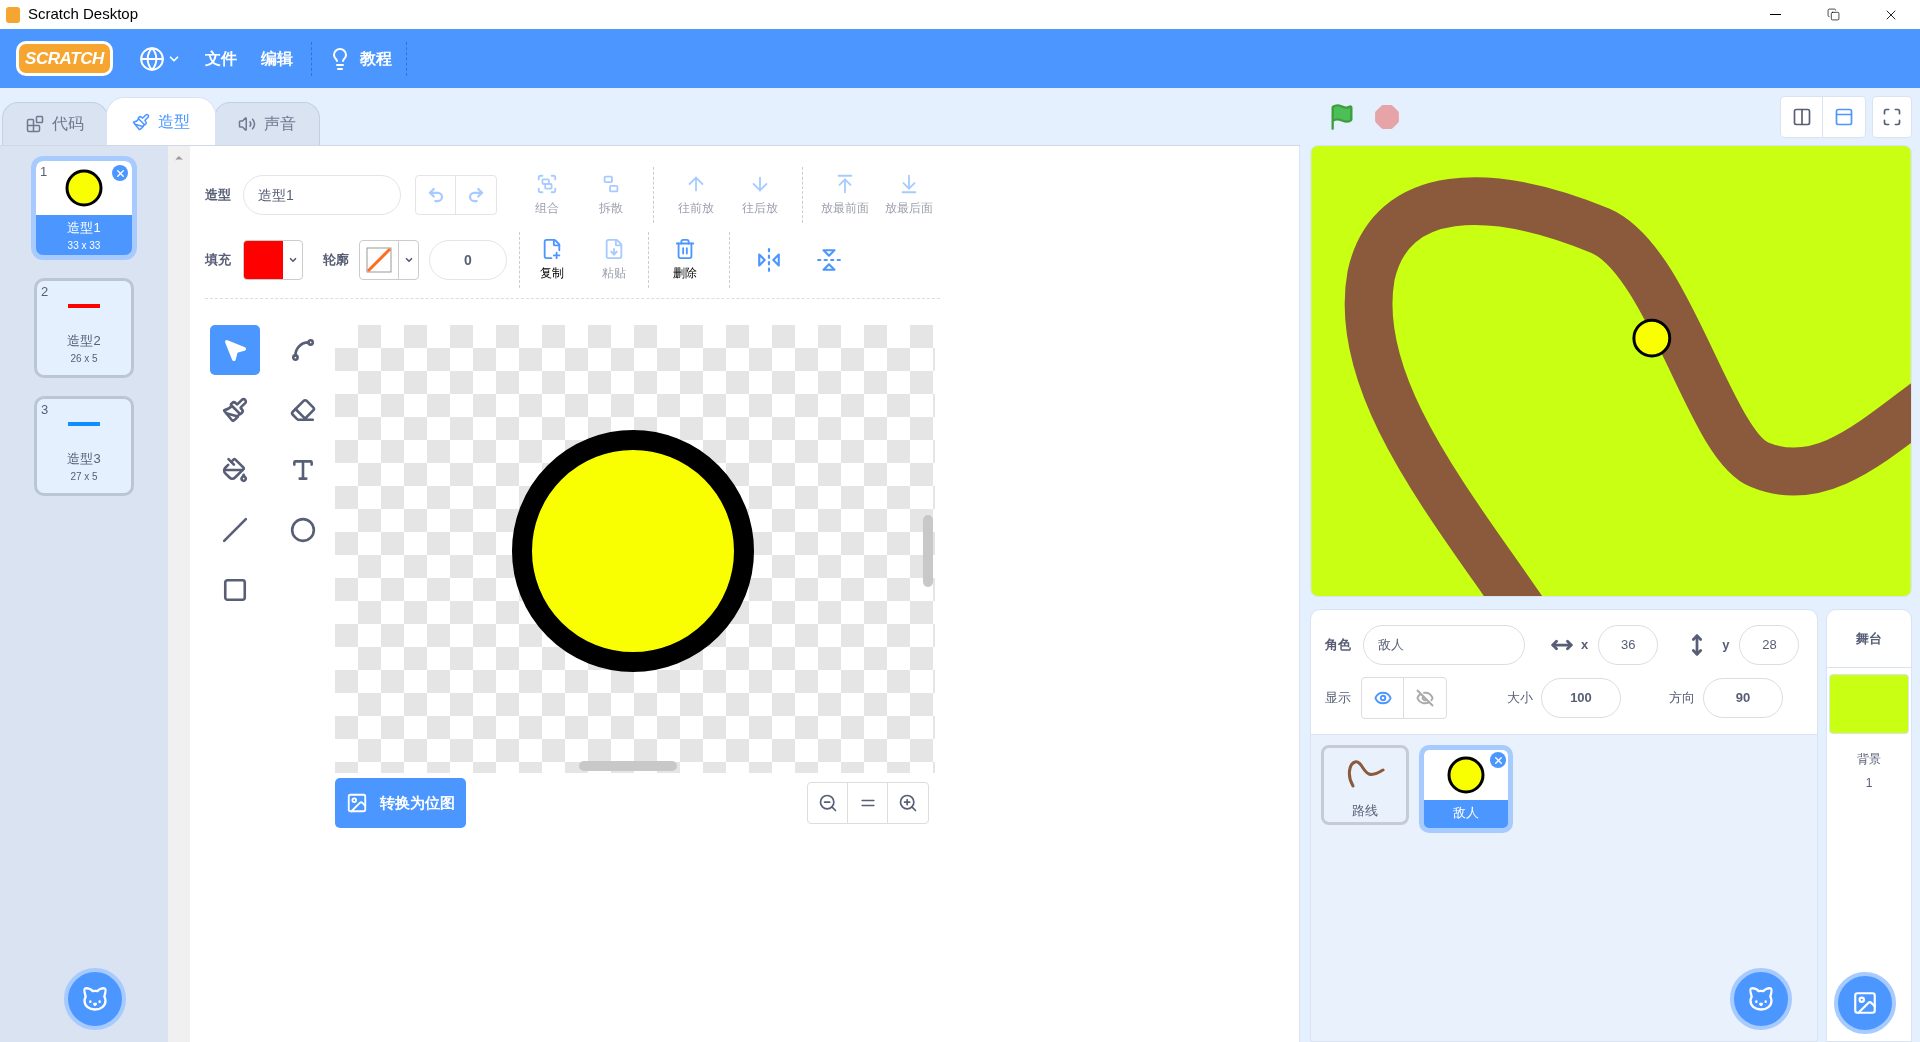 The width and height of the screenshot is (1920, 1042). Describe the element at coordinates (359, 58) in the screenshot. I see `tutorials-button: 教程` at that location.